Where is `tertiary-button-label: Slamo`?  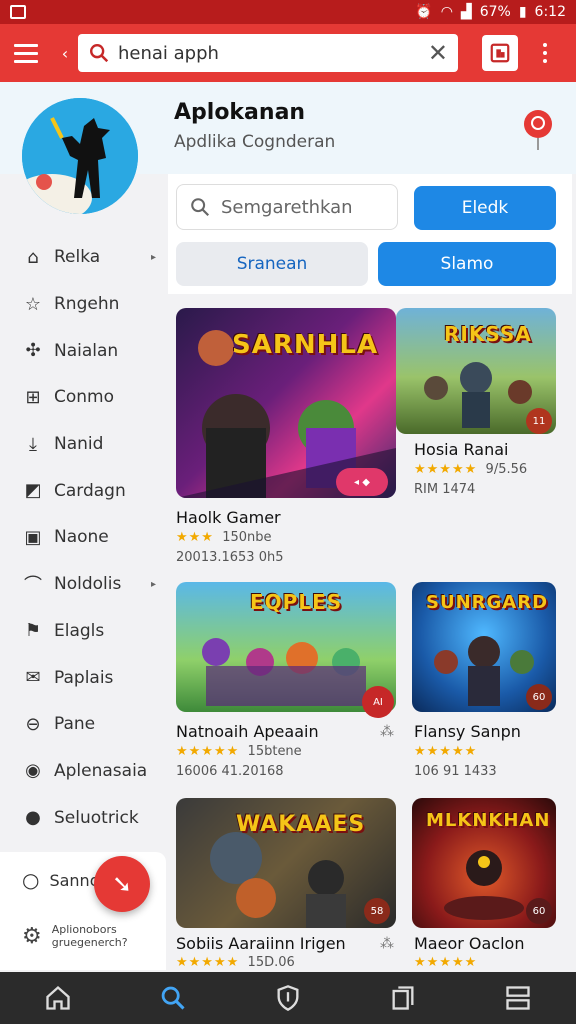
tertiary-button-label: Slamo is located at coordinates (467, 264).